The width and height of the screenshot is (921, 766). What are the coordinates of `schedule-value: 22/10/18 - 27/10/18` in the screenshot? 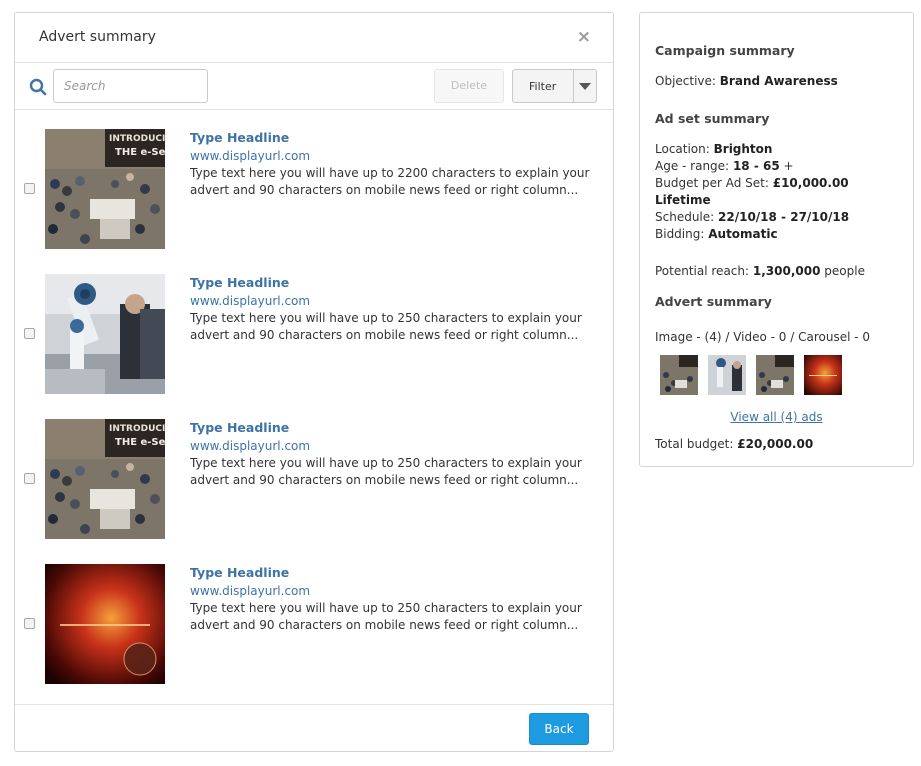 It's located at (784, 217).